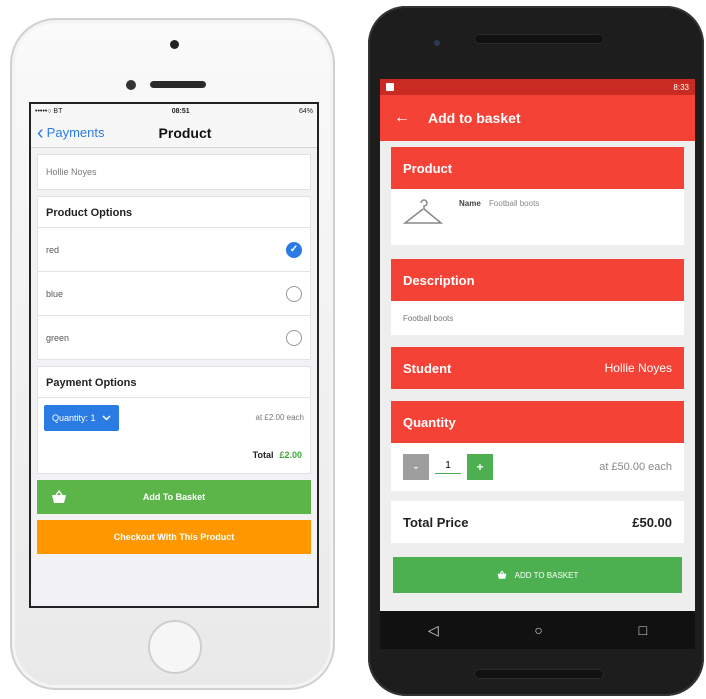 Image resolution: width=706 pixels, height=699 pixels. I want to click on product-options-heading: Product Options, so click(89, 213).